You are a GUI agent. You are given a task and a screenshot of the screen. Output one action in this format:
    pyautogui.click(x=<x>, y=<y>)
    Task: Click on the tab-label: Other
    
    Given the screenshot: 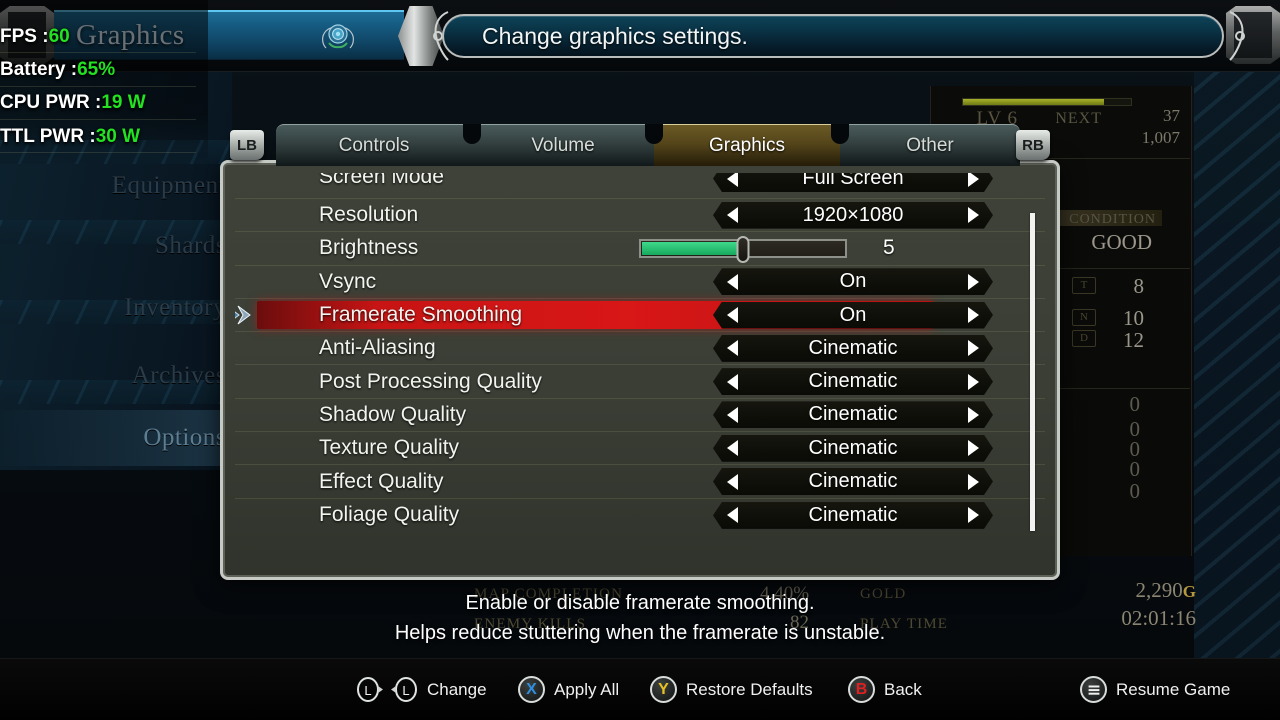 What is the action you would take?
    pyautogui.click(x=930, y=145)
    